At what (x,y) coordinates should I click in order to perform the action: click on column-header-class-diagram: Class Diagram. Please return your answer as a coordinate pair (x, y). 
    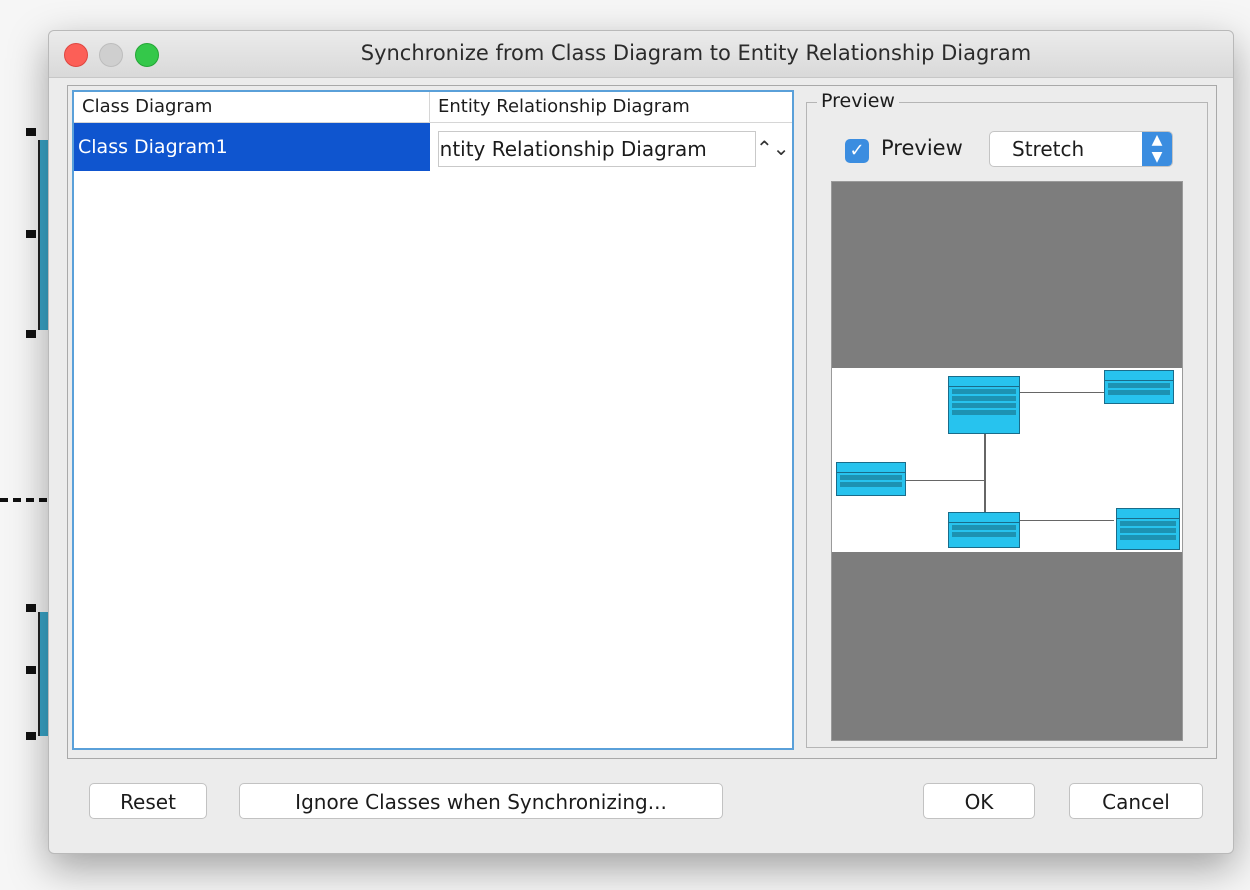
    Looking at the image, I should click on (252, 107).